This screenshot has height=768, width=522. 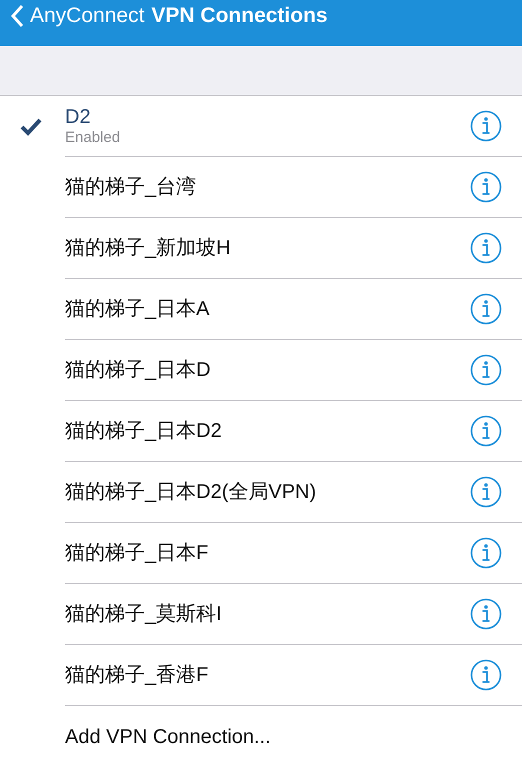 What do you see at coordinates (267, 675) in the screenshot?
I see `connection-name: 猫的梯子_香港F` at bounding box center [267, 675].